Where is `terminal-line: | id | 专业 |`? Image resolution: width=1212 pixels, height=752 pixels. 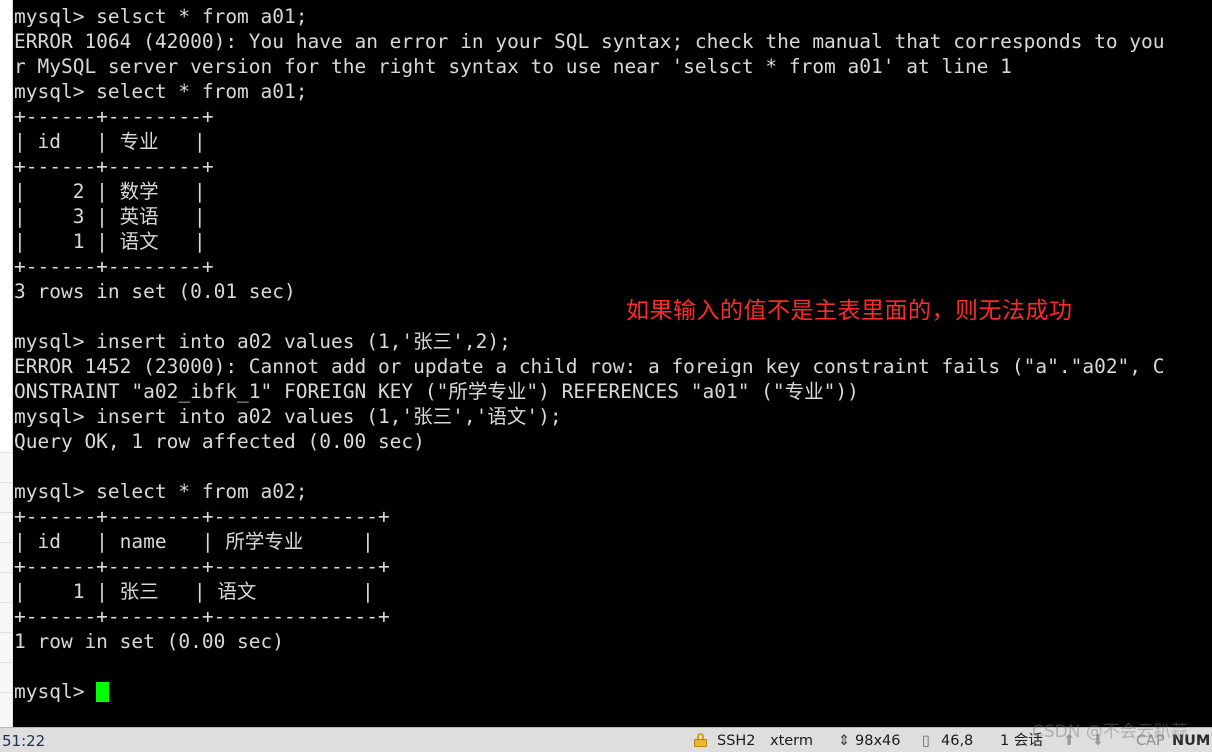
terminal-line: | id | 专业 | is located at coordinates (110, 141).